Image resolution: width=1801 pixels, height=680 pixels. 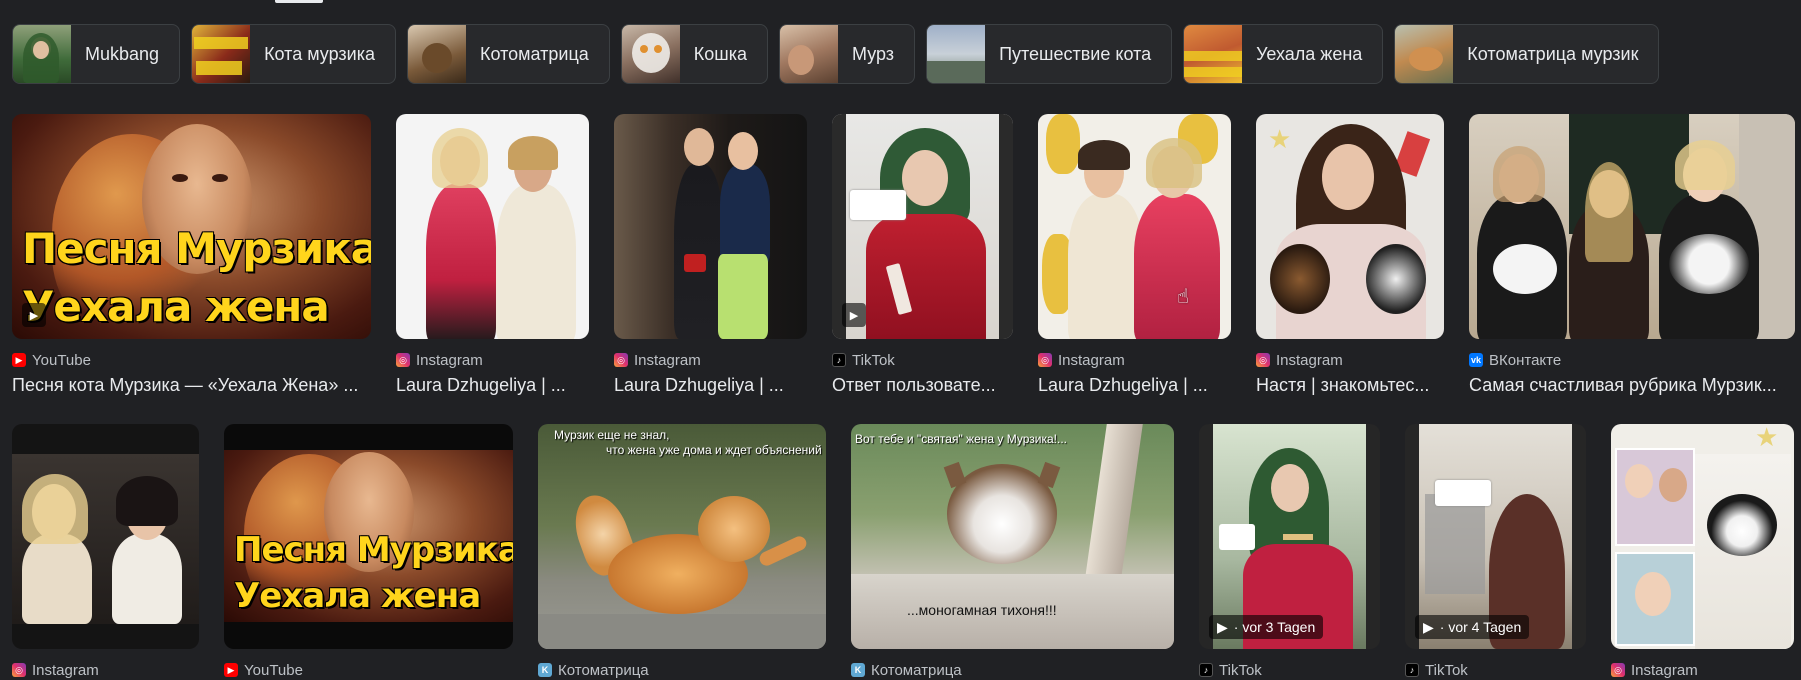 I want to click on result-card: ★ ◎ Instagram, so click(x=1702, y=551).